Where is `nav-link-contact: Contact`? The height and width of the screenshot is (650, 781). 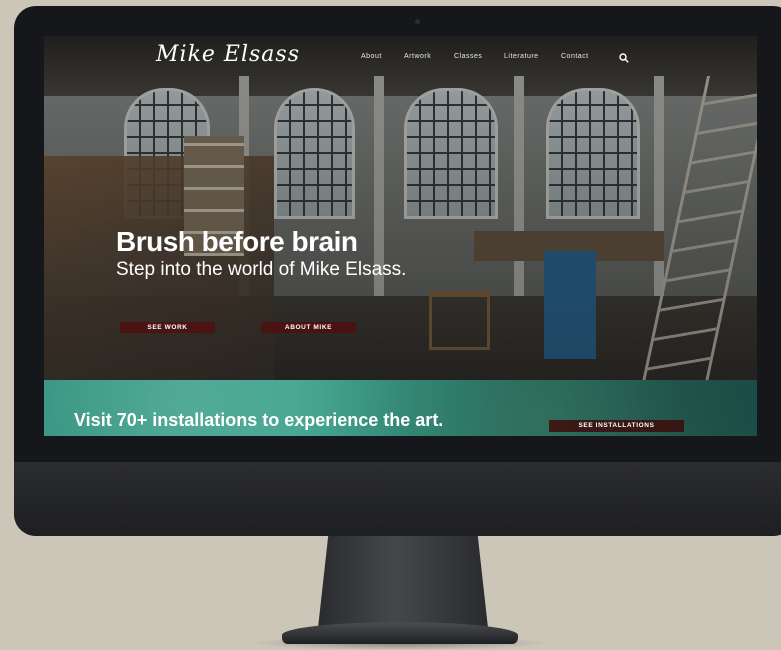 nav-link-contact: Contact is located at coordinates (575, 56).